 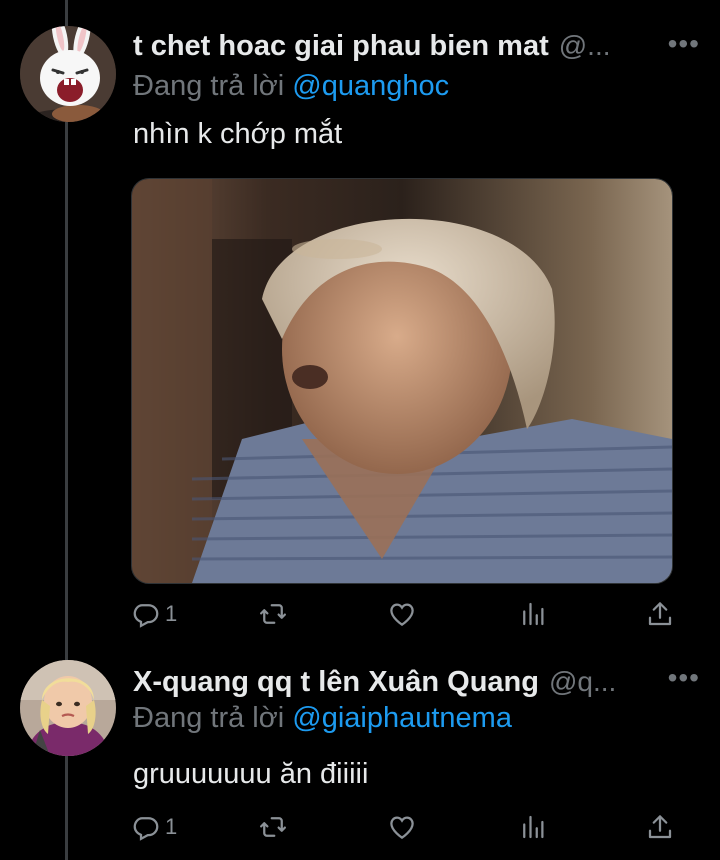 I want to click on child-photo-icon, so click(x=68, y=708).